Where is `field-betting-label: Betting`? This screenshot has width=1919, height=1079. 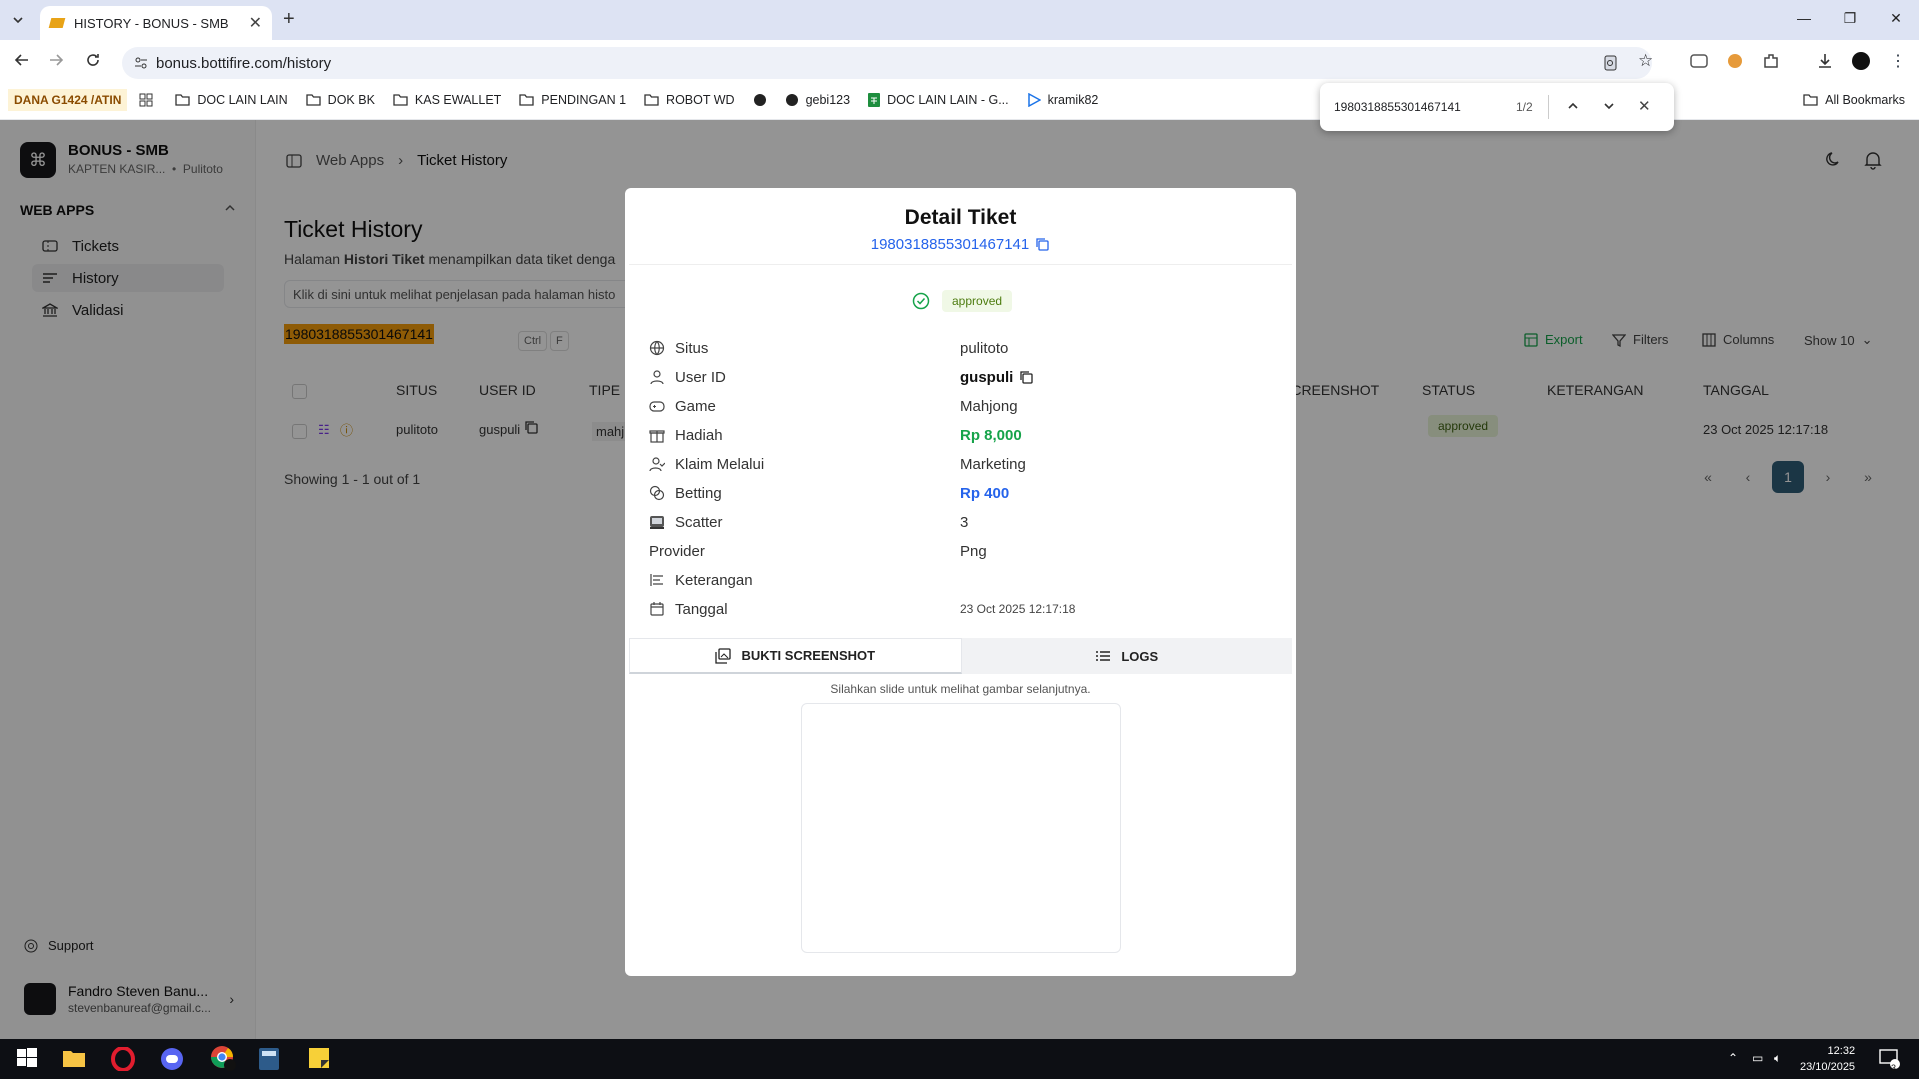 field-betting-label: Betting is located at coordinates (685, 493).